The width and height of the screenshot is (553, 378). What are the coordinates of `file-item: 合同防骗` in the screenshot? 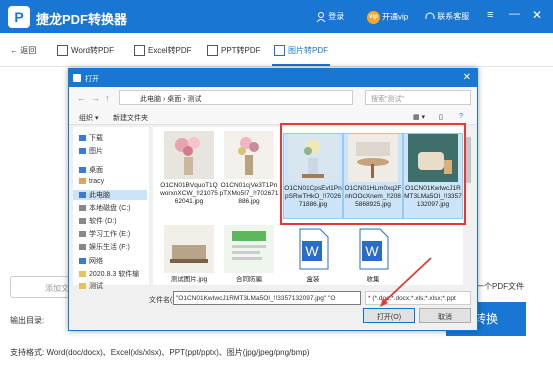 It's located at (249, 254).